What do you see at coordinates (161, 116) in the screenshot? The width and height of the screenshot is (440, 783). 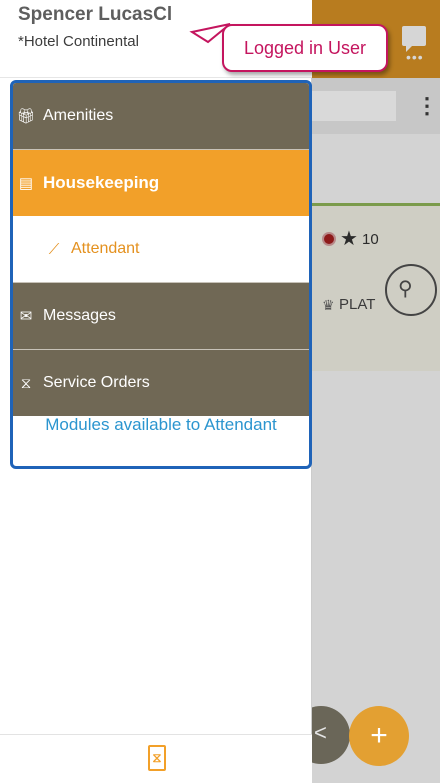 I see `menu-item-amenities: 🎁︎ Amenities` at bounding box center [161, 116].